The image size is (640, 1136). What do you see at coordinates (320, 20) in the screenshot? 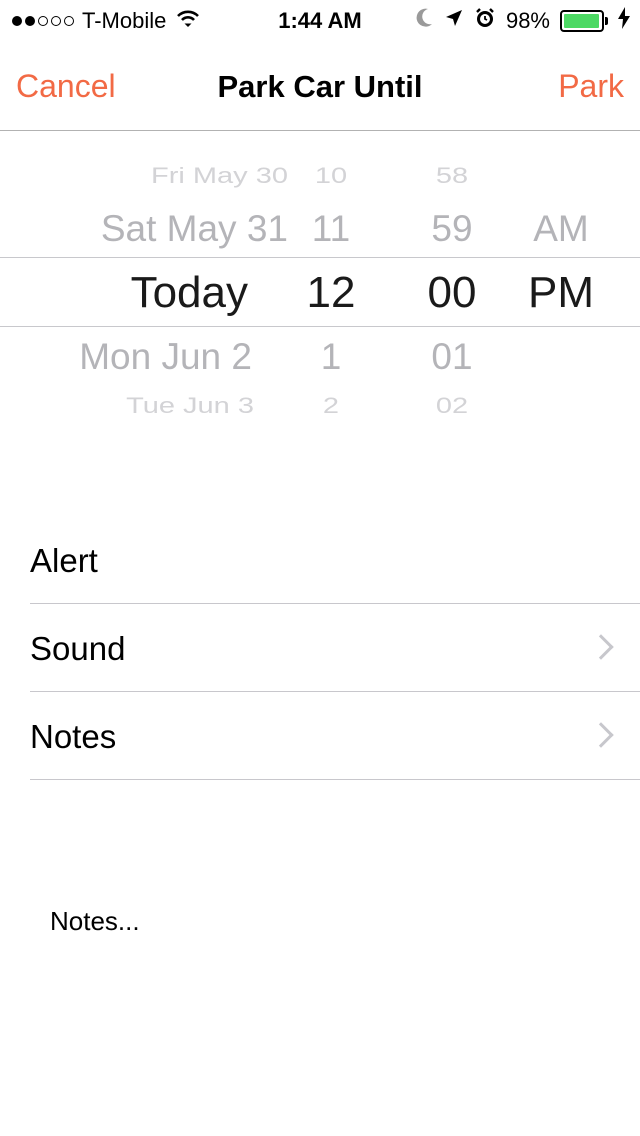
I see `status-bar: T-Mobile 1:44 AM 98%` at bounding box center [320, 20].